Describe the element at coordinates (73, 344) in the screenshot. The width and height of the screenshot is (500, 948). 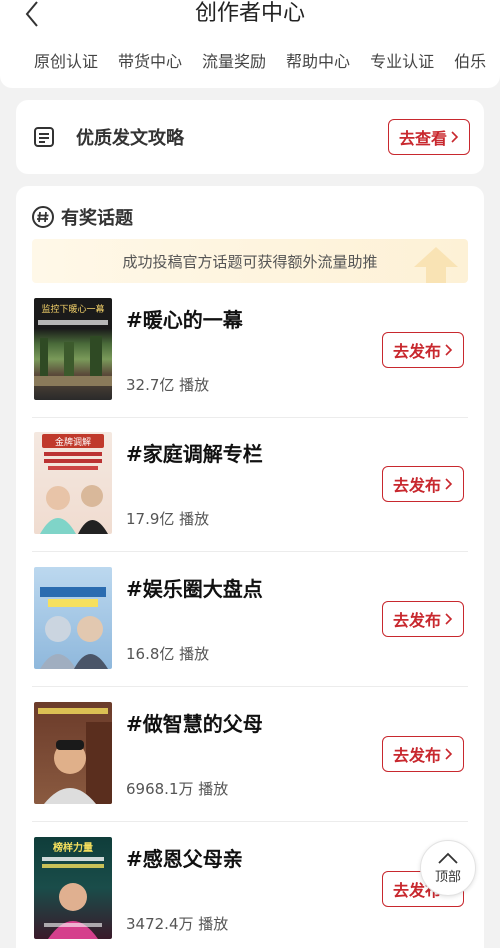
I see `thumbnail-art: 监控下暖心一幕` at that location.